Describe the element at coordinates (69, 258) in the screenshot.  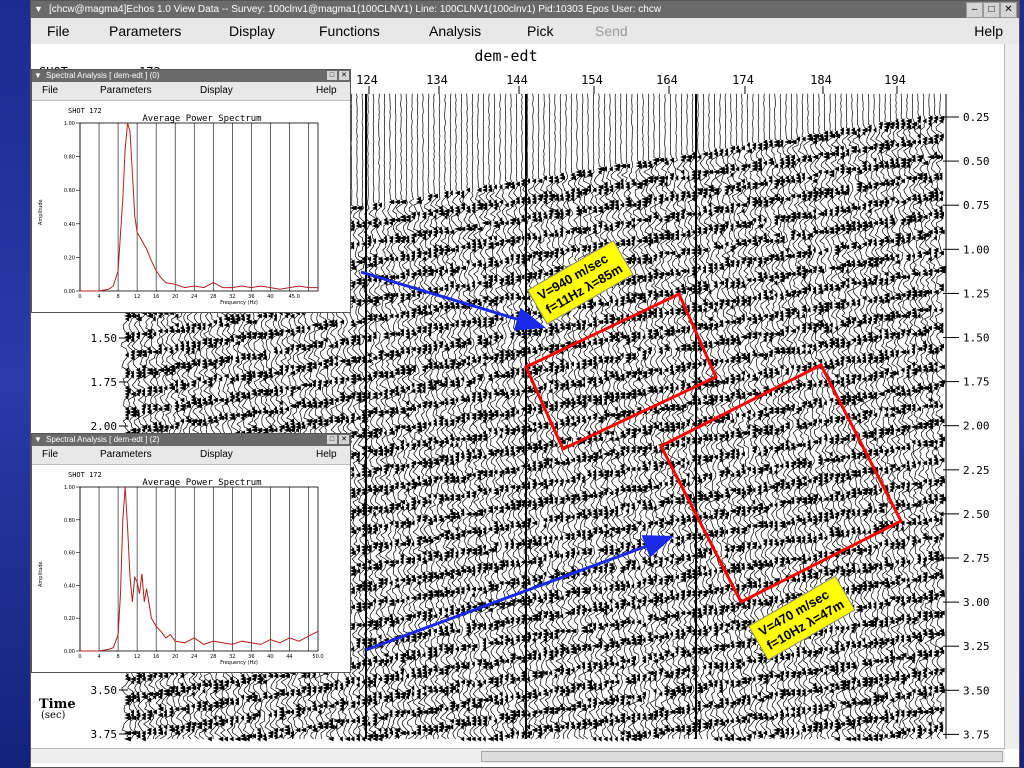
I see `y-tick-label: 0.20` at that location.